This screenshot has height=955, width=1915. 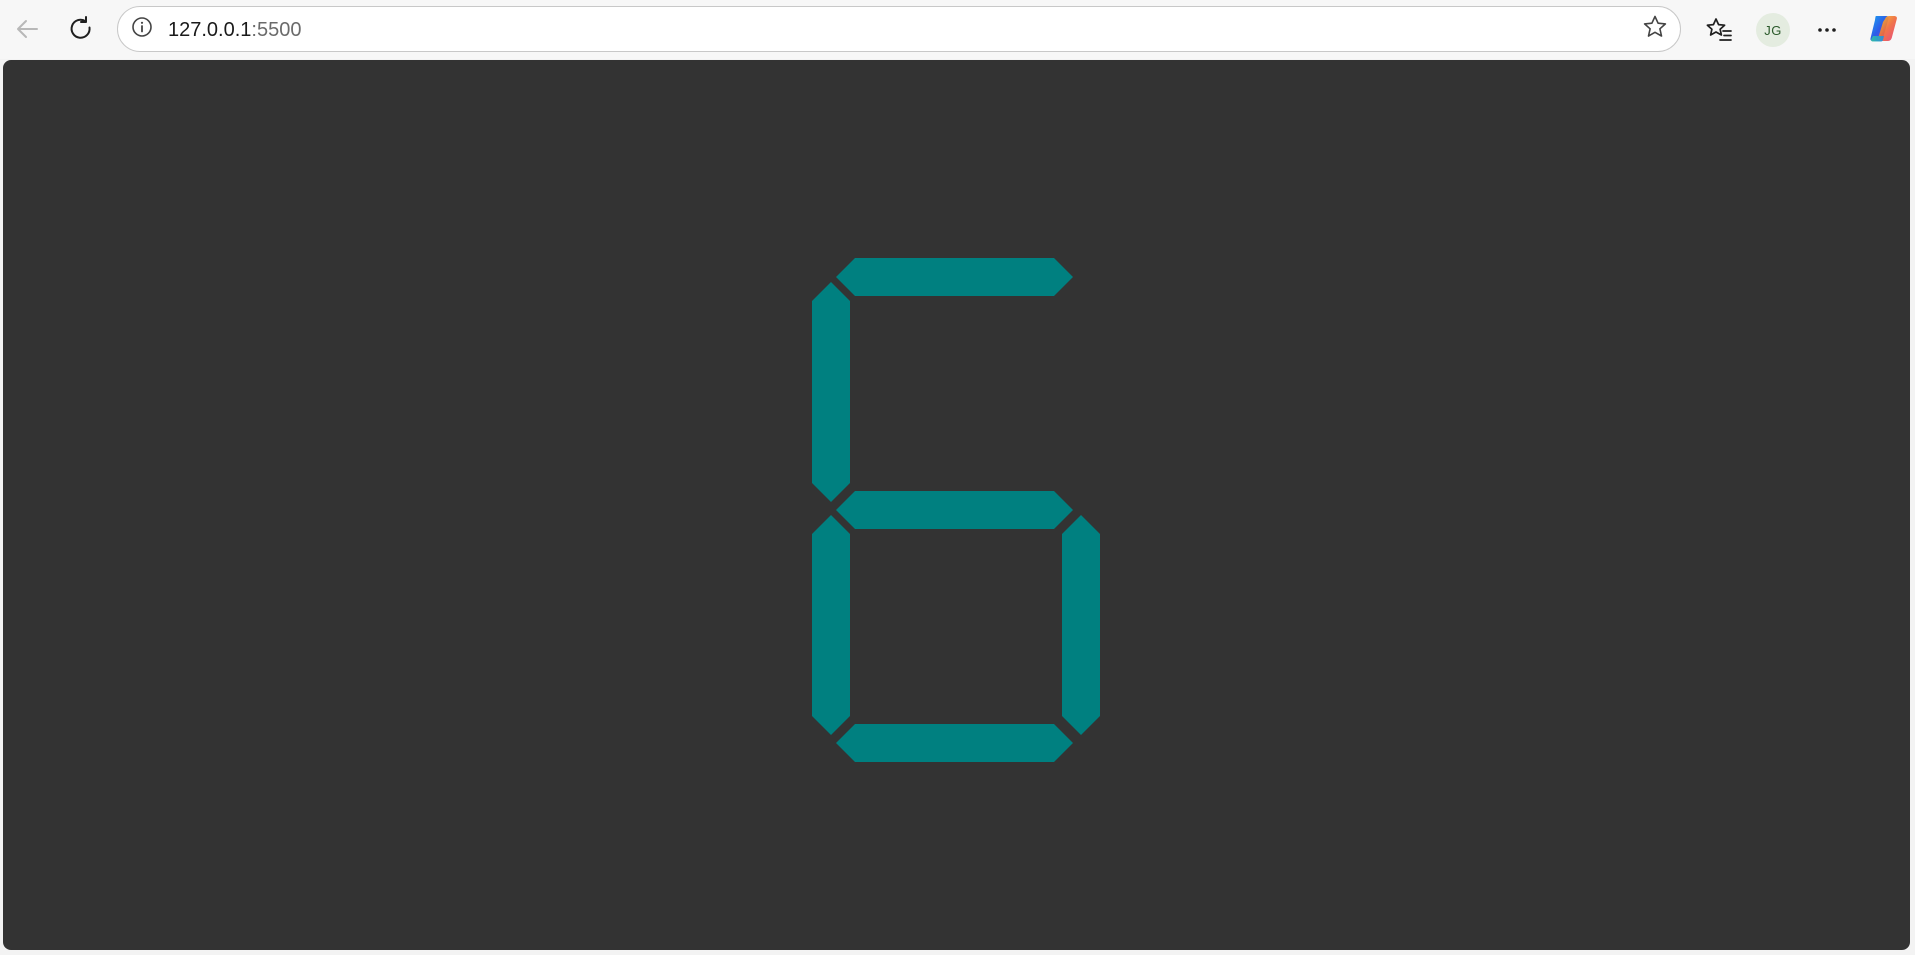 I want to click on star-outline-icon, so click(x=1655, y=29).